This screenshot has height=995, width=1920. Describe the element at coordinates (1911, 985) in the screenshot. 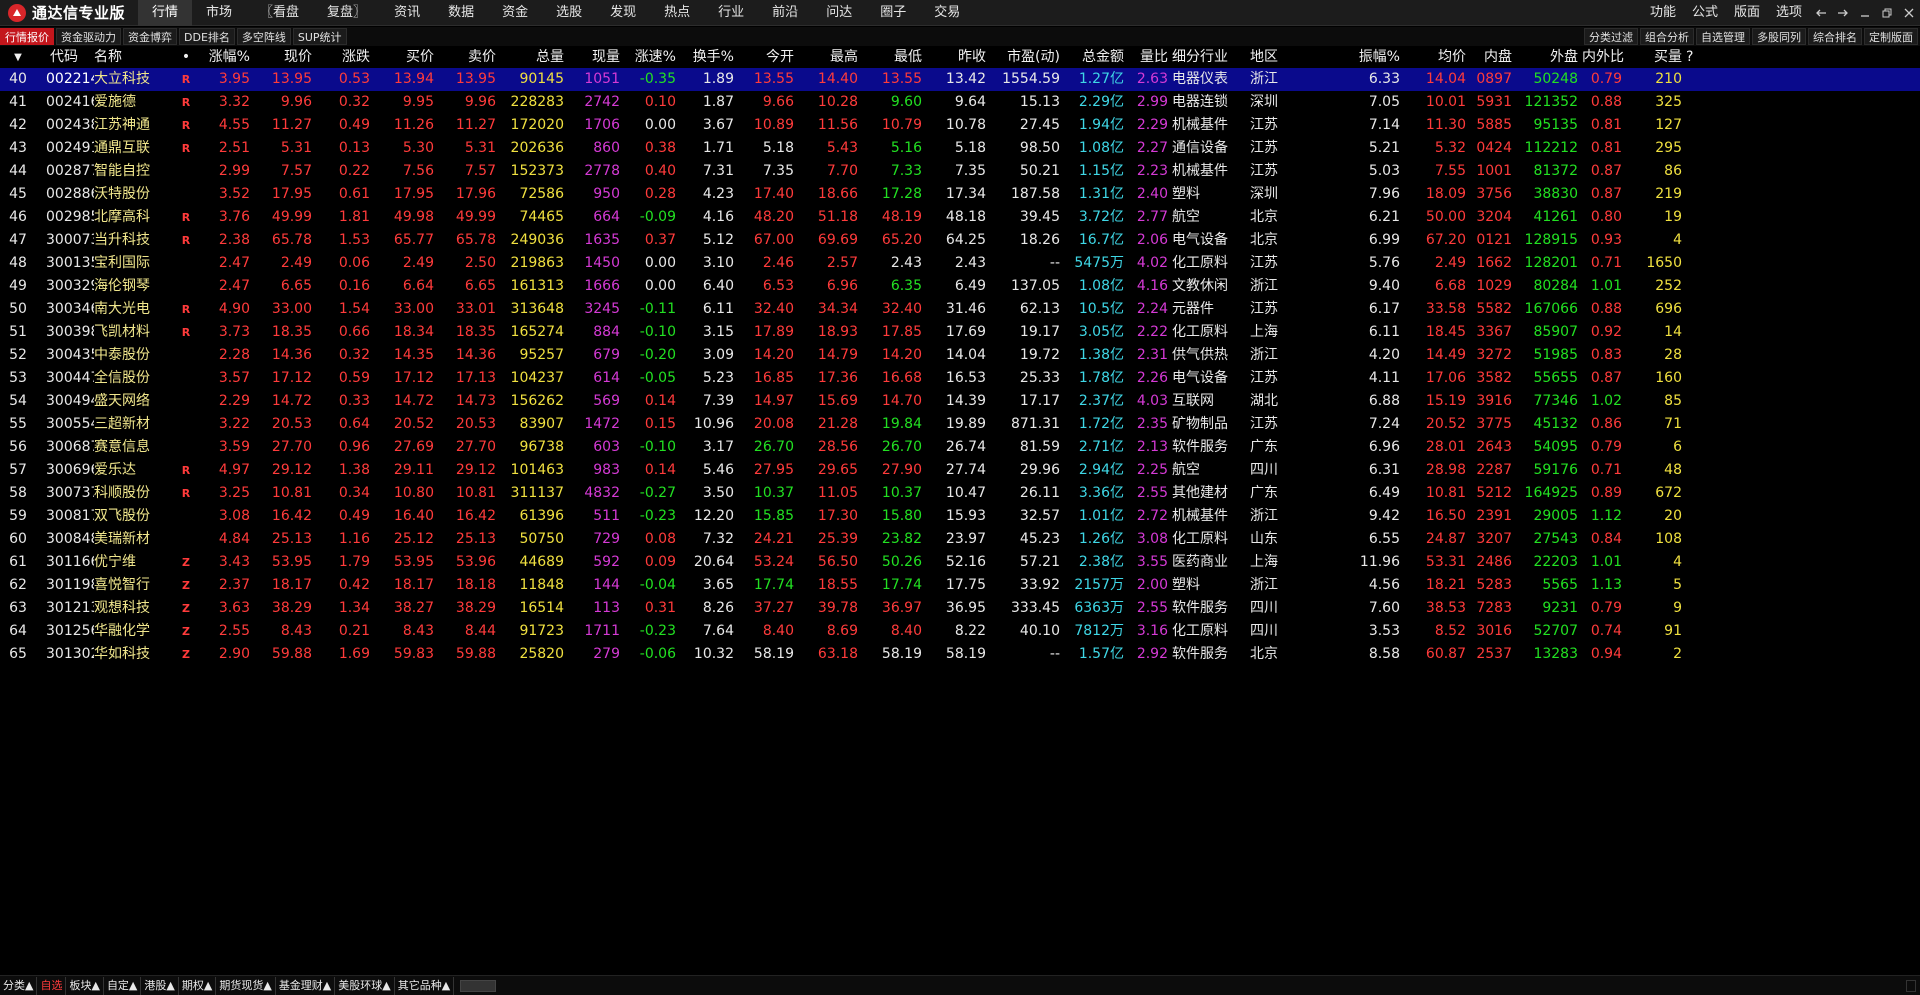

I see `scroll-right-icon` at that location.